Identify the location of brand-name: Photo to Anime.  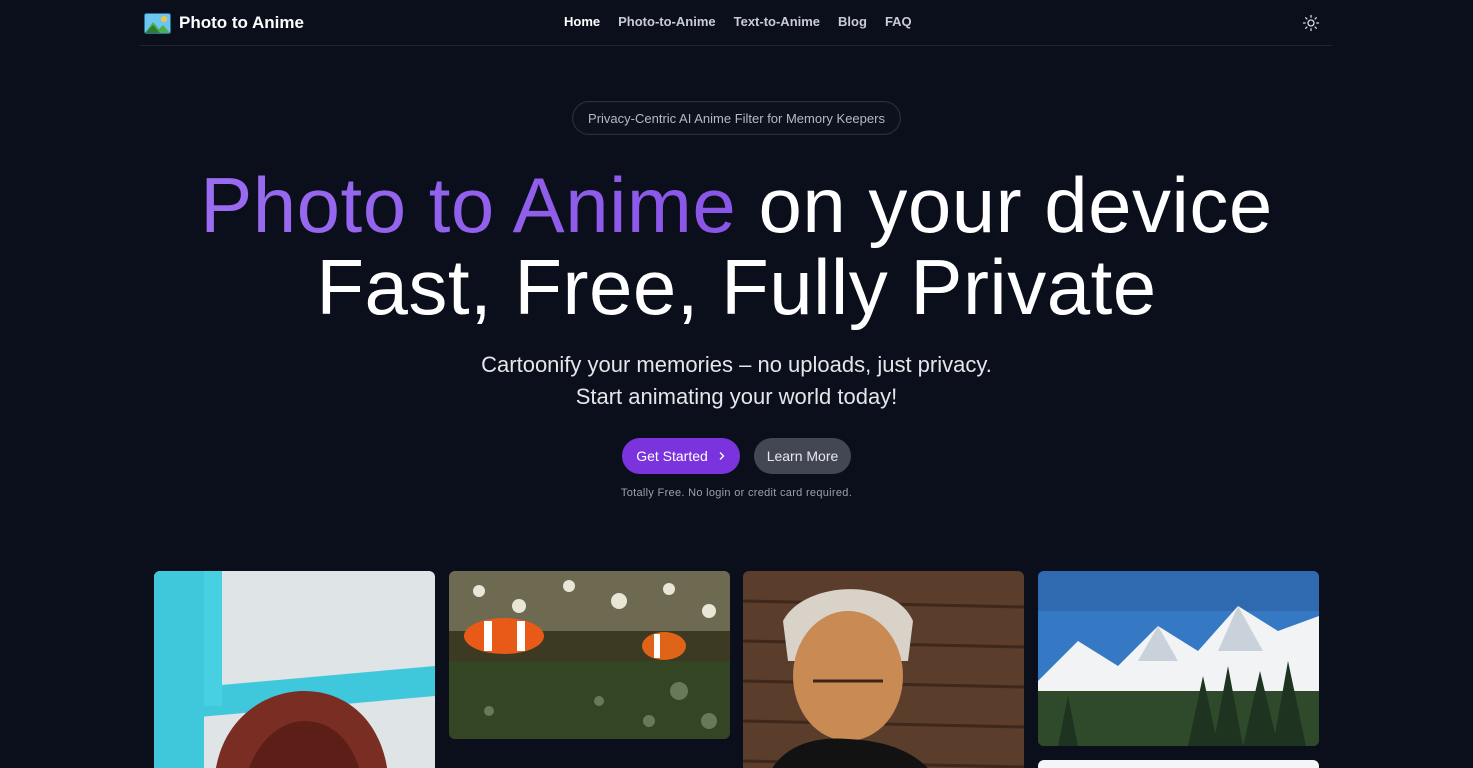
(241, 22).